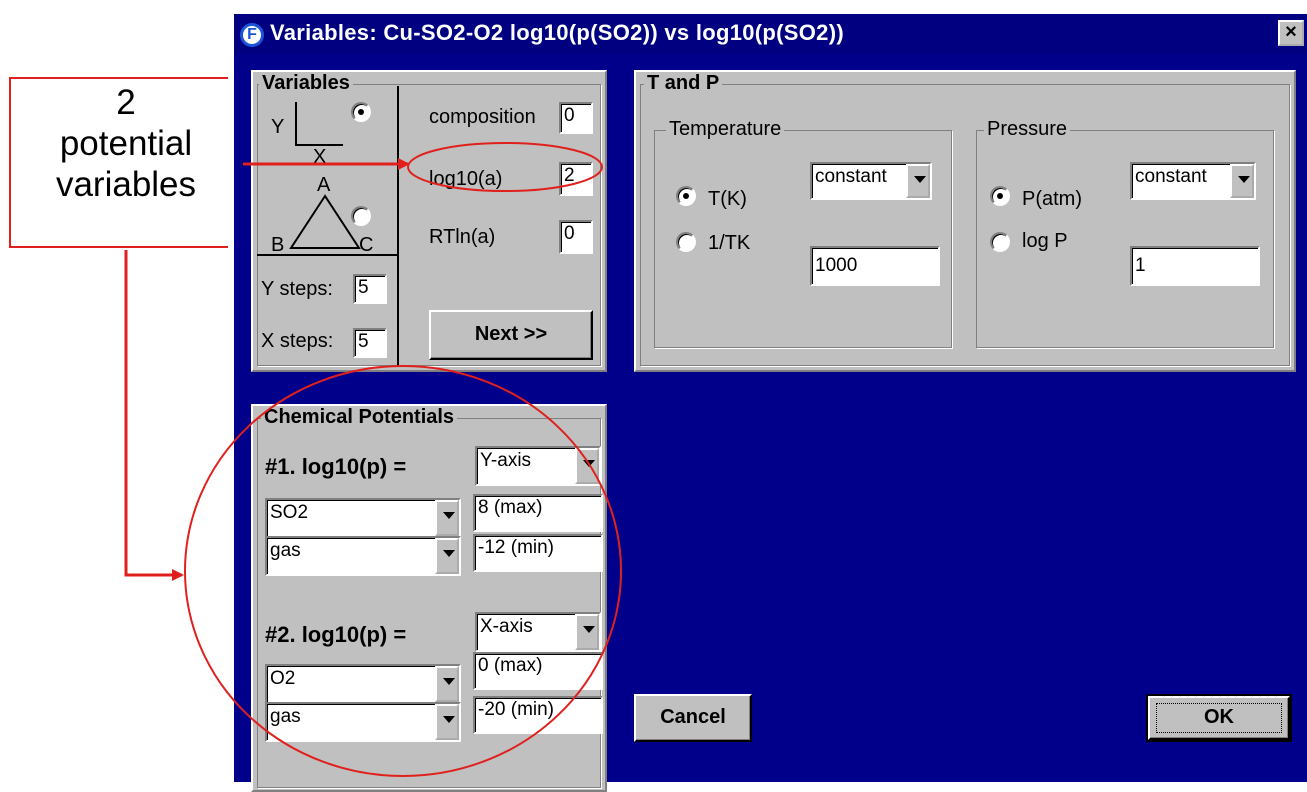 This screenshot has width=1307, height=792. Describe the element at coordinates (154, 415) in the screenshot. I see `arrow-to-chemical-potentials` at that location.